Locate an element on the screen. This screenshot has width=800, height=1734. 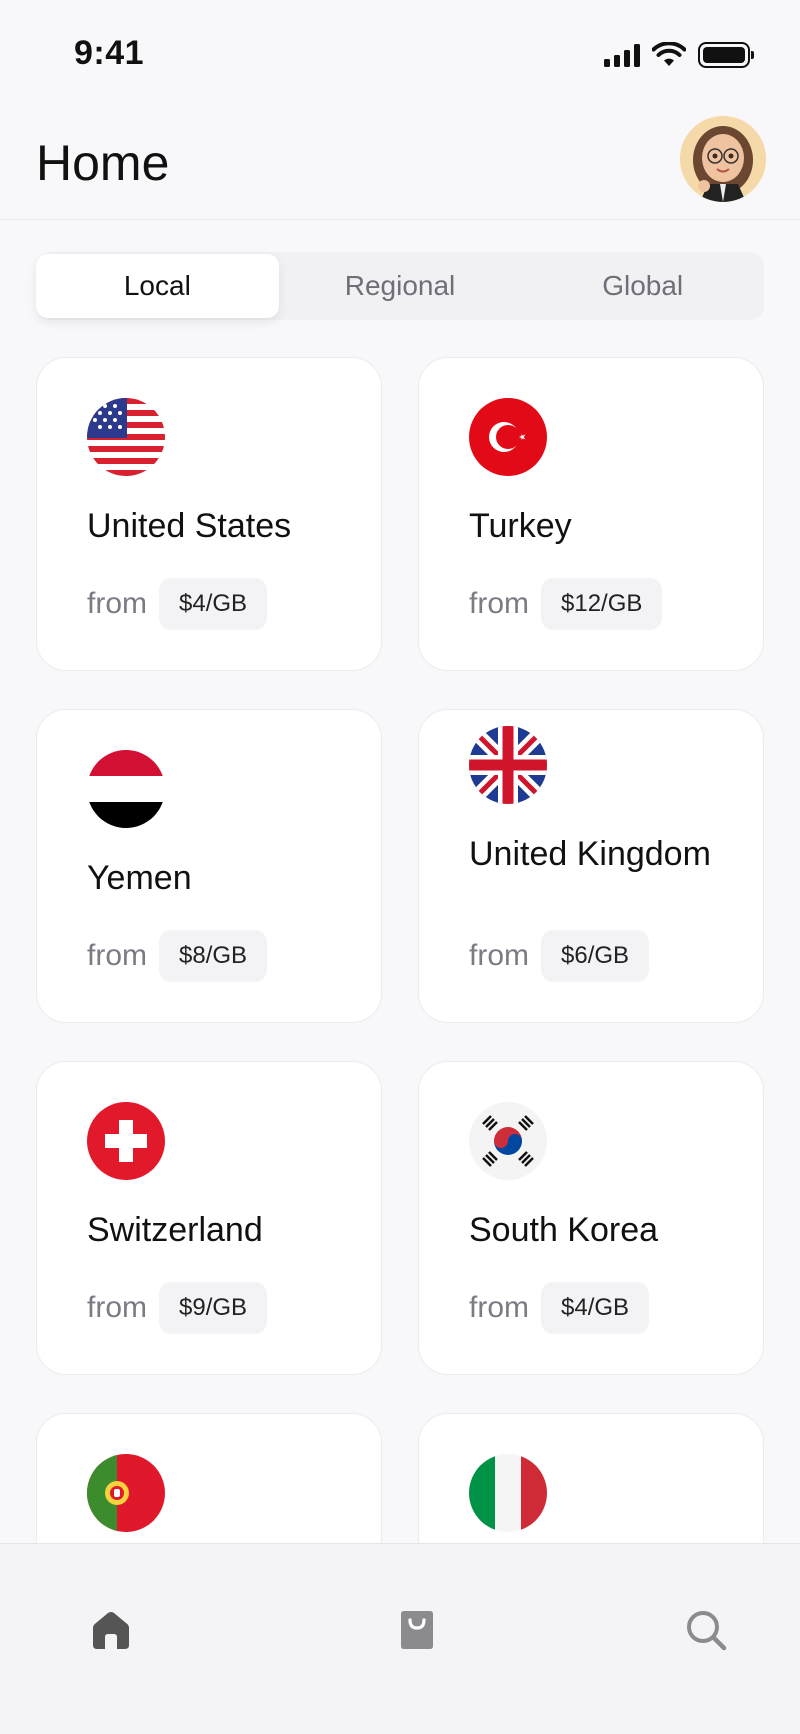
page-title: Home is located at coordinates (103, 163).